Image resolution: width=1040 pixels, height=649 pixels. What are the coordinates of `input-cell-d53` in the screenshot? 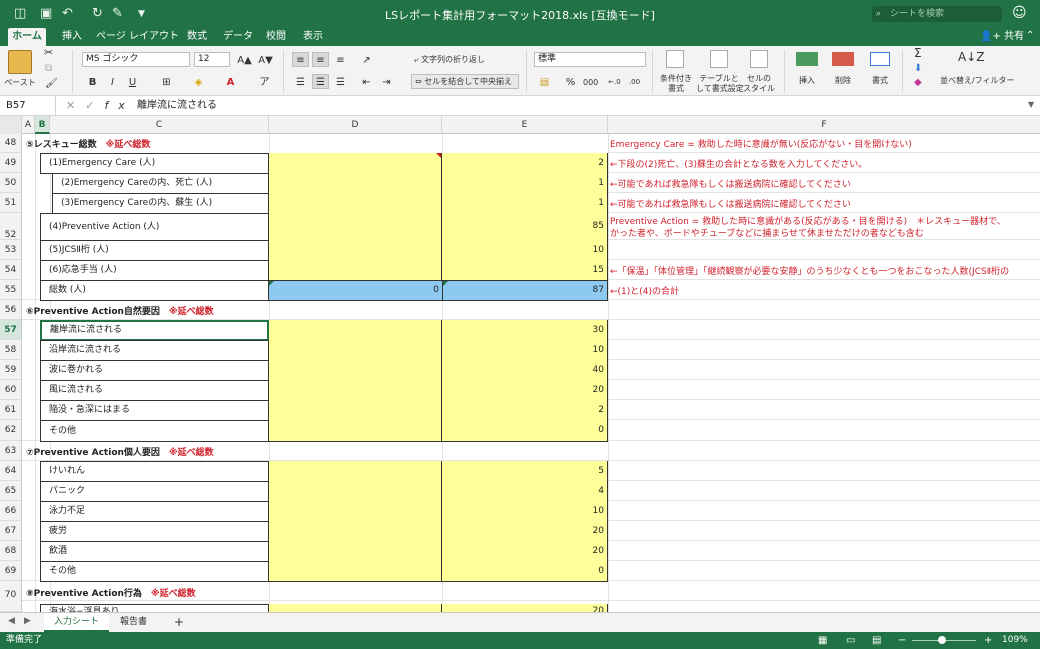 It's located at (355, 250).